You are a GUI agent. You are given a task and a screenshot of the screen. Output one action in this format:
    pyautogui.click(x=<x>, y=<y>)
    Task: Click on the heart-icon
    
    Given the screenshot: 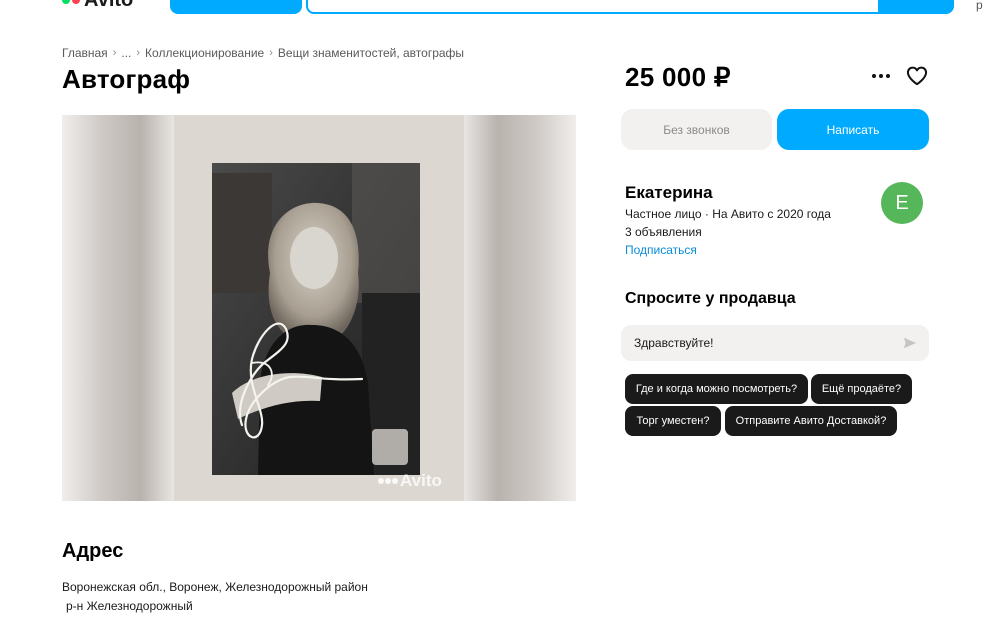 What is the action you would take?
    pyautogui.click(x=917, y=76)
    